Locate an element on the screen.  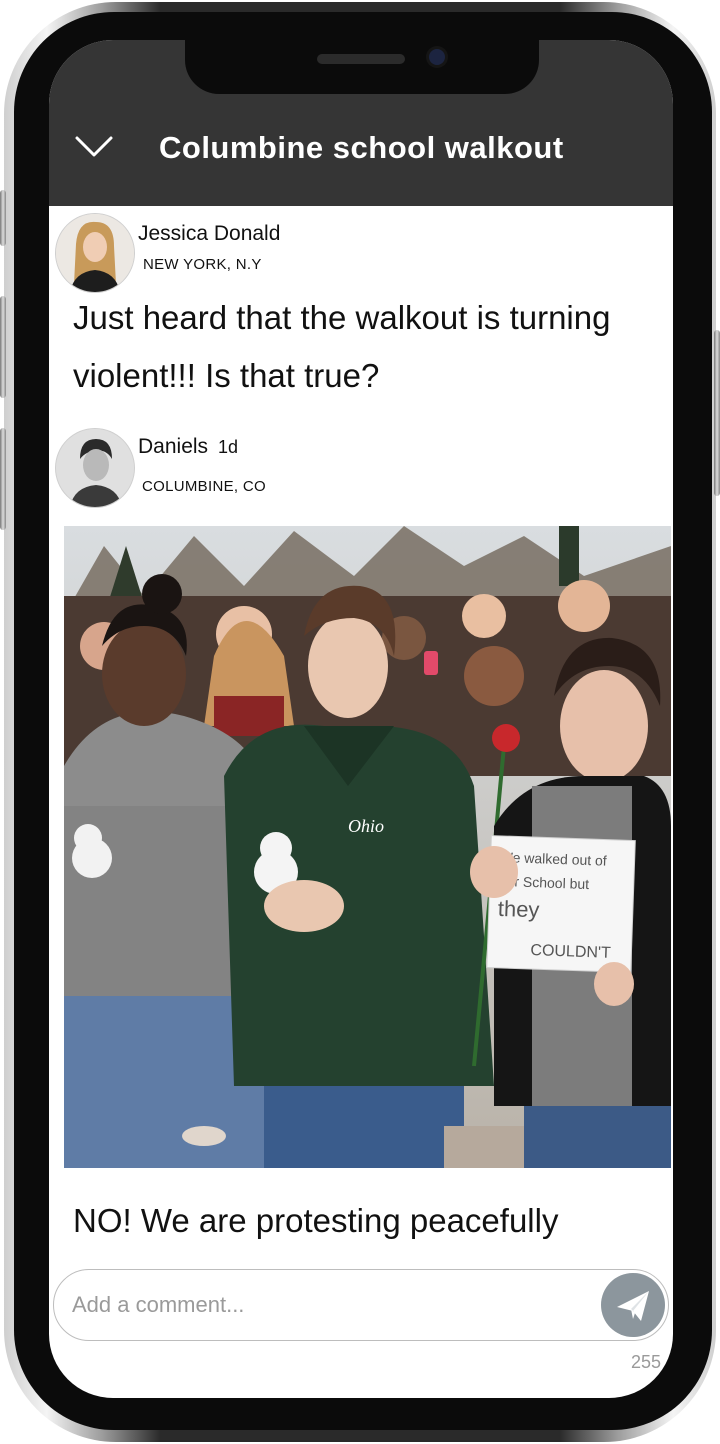
post-location: COLUMBINE, CO is located at coordinates (204, 486).